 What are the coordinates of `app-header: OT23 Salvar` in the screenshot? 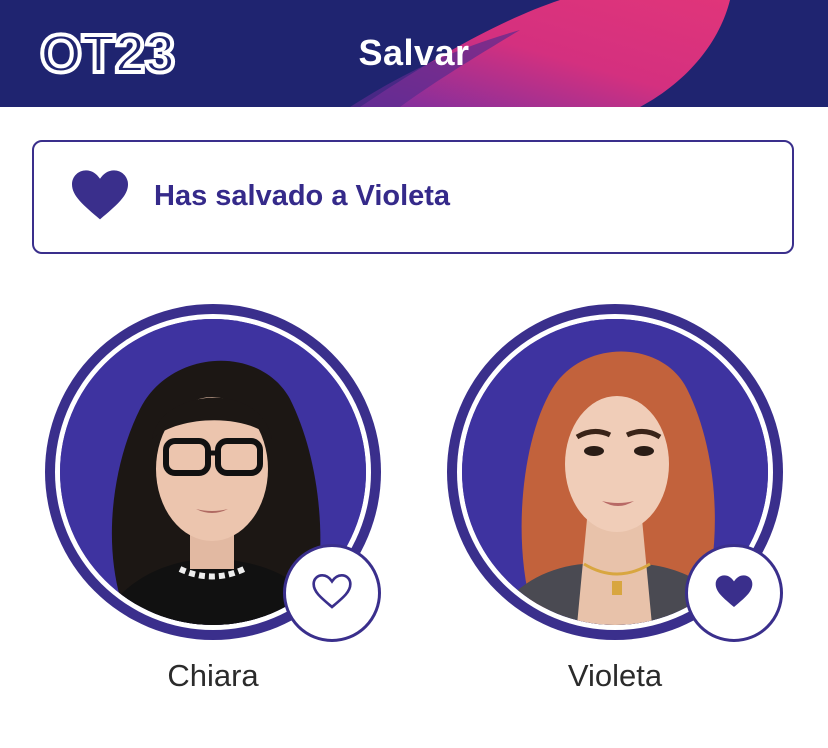 It's located at (414, 53).